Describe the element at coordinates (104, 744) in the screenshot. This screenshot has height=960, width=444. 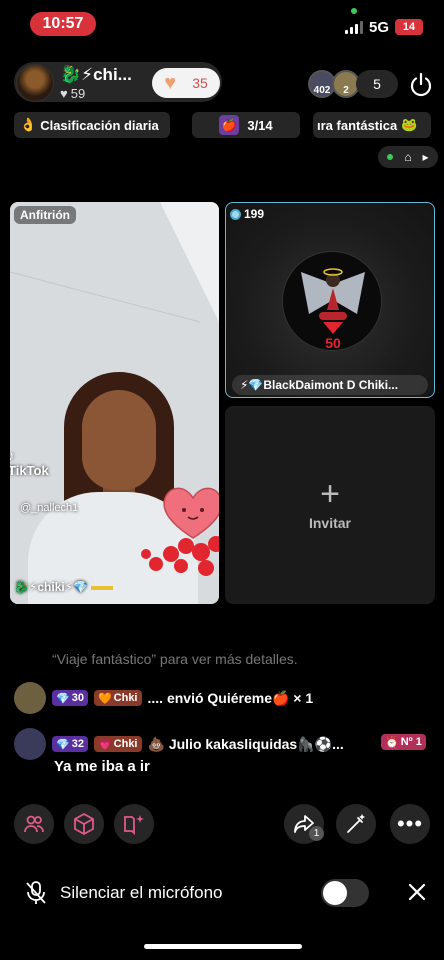
I see `heart-icon: 💗` at that location.